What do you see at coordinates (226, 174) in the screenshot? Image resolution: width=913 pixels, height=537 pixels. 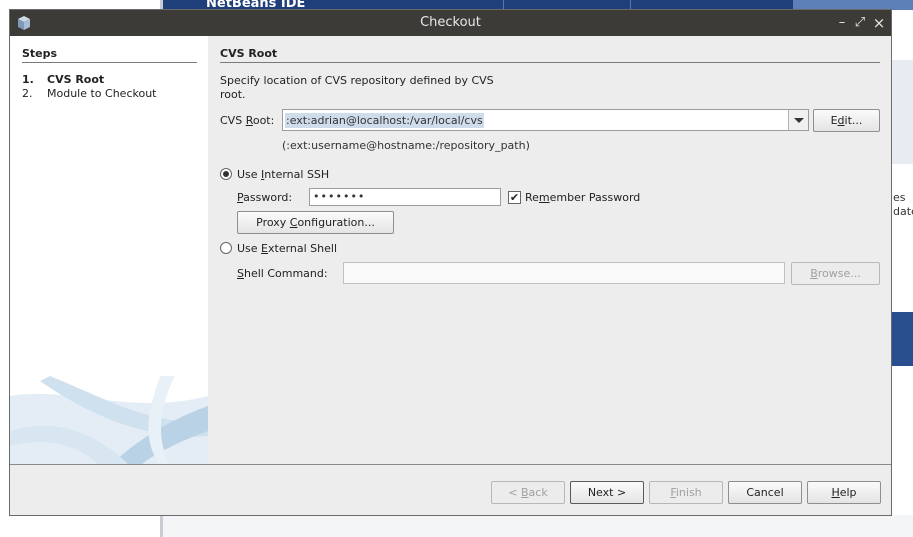 I see `internal-ssh-radio` at bounding box center [226, 174].